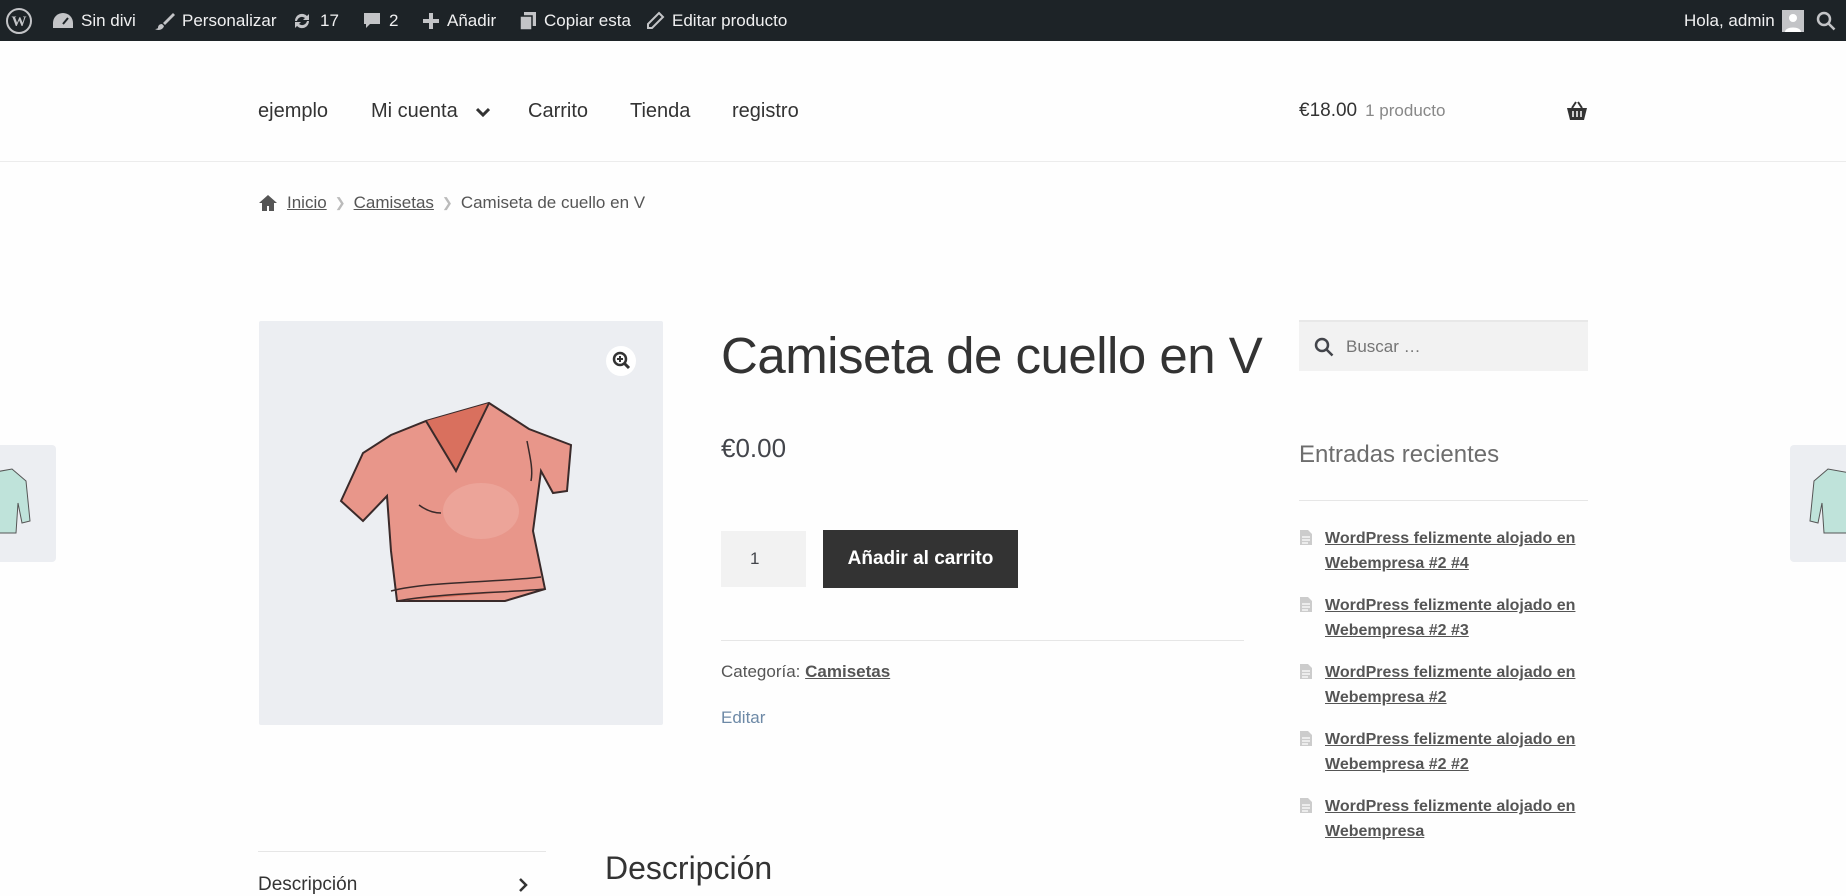 This screenshot has height=896, width=1846. Describe the element at coordinates (523, 885) in the screenshot. I see `chevron-right-icon` at that location.